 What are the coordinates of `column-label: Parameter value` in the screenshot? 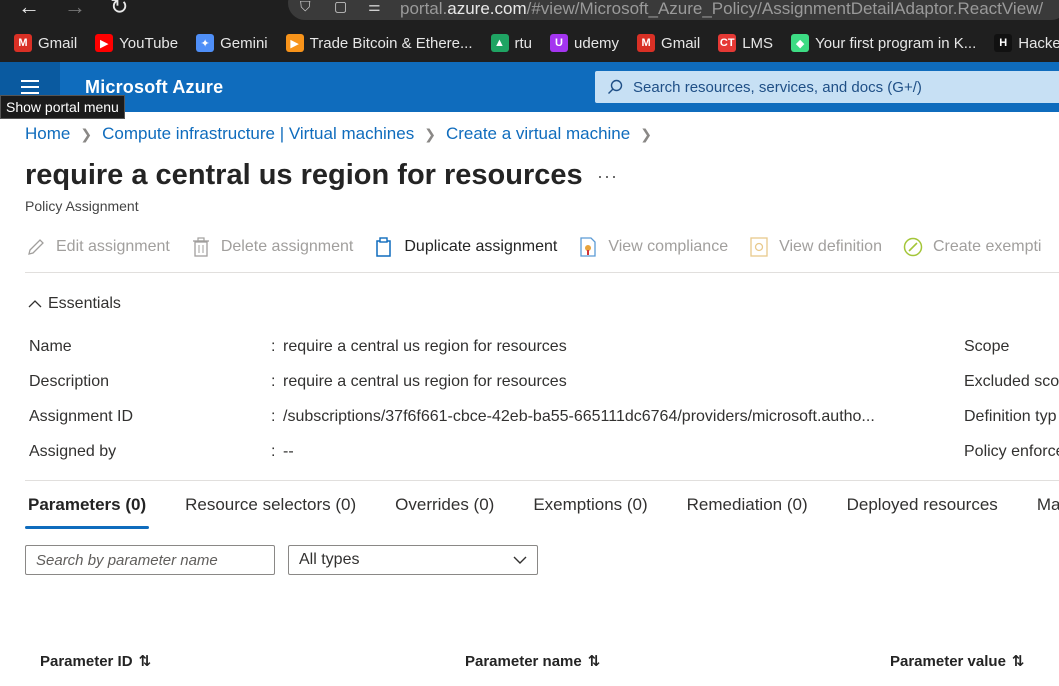 It's located at (948, 661).